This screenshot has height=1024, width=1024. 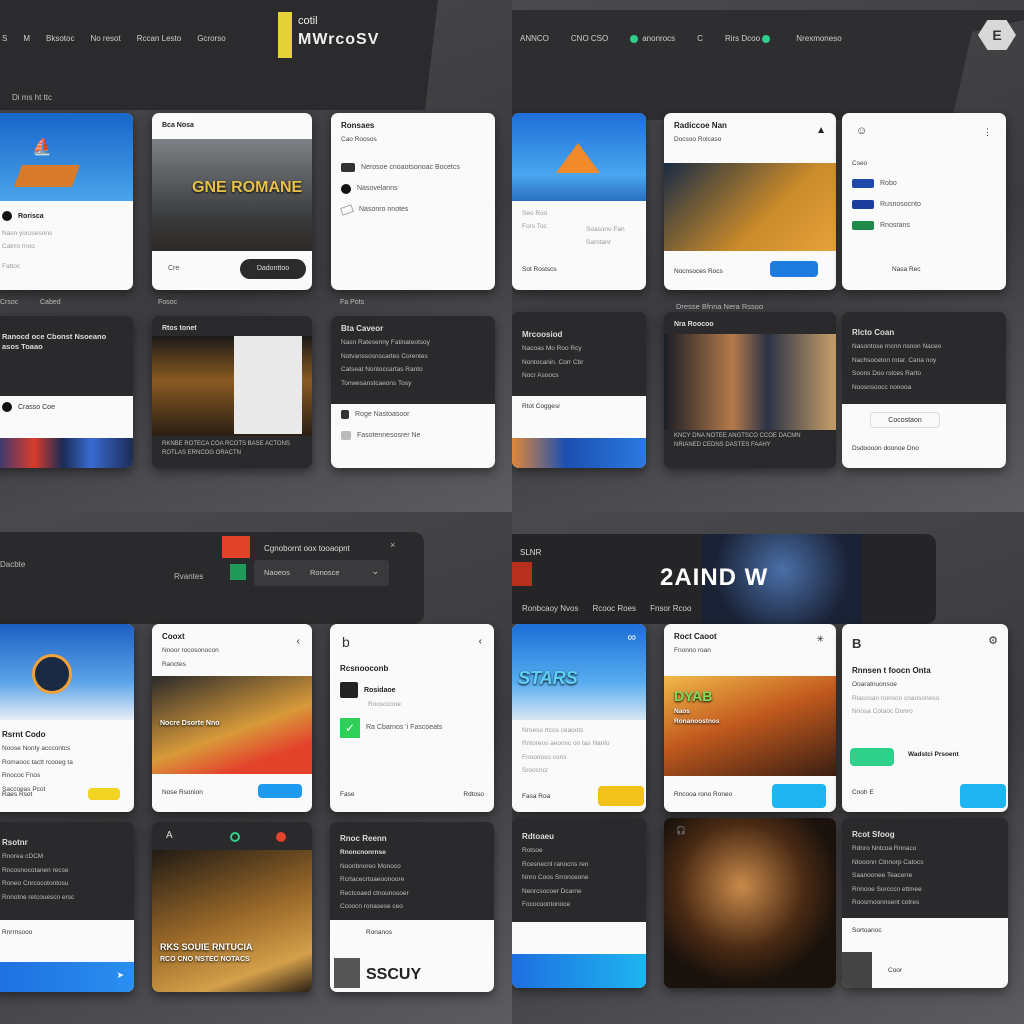 What do you see at coordinates (924, 225) in the screenshot?
I see `menu-item: Rnosrans` at bounding box center [924, 225].